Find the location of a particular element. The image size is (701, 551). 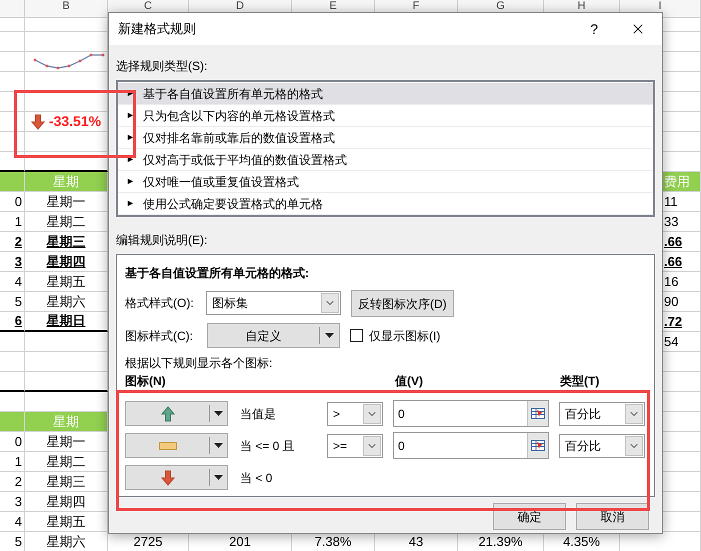

cell-text: 43 is located at coordinates (416, 541).